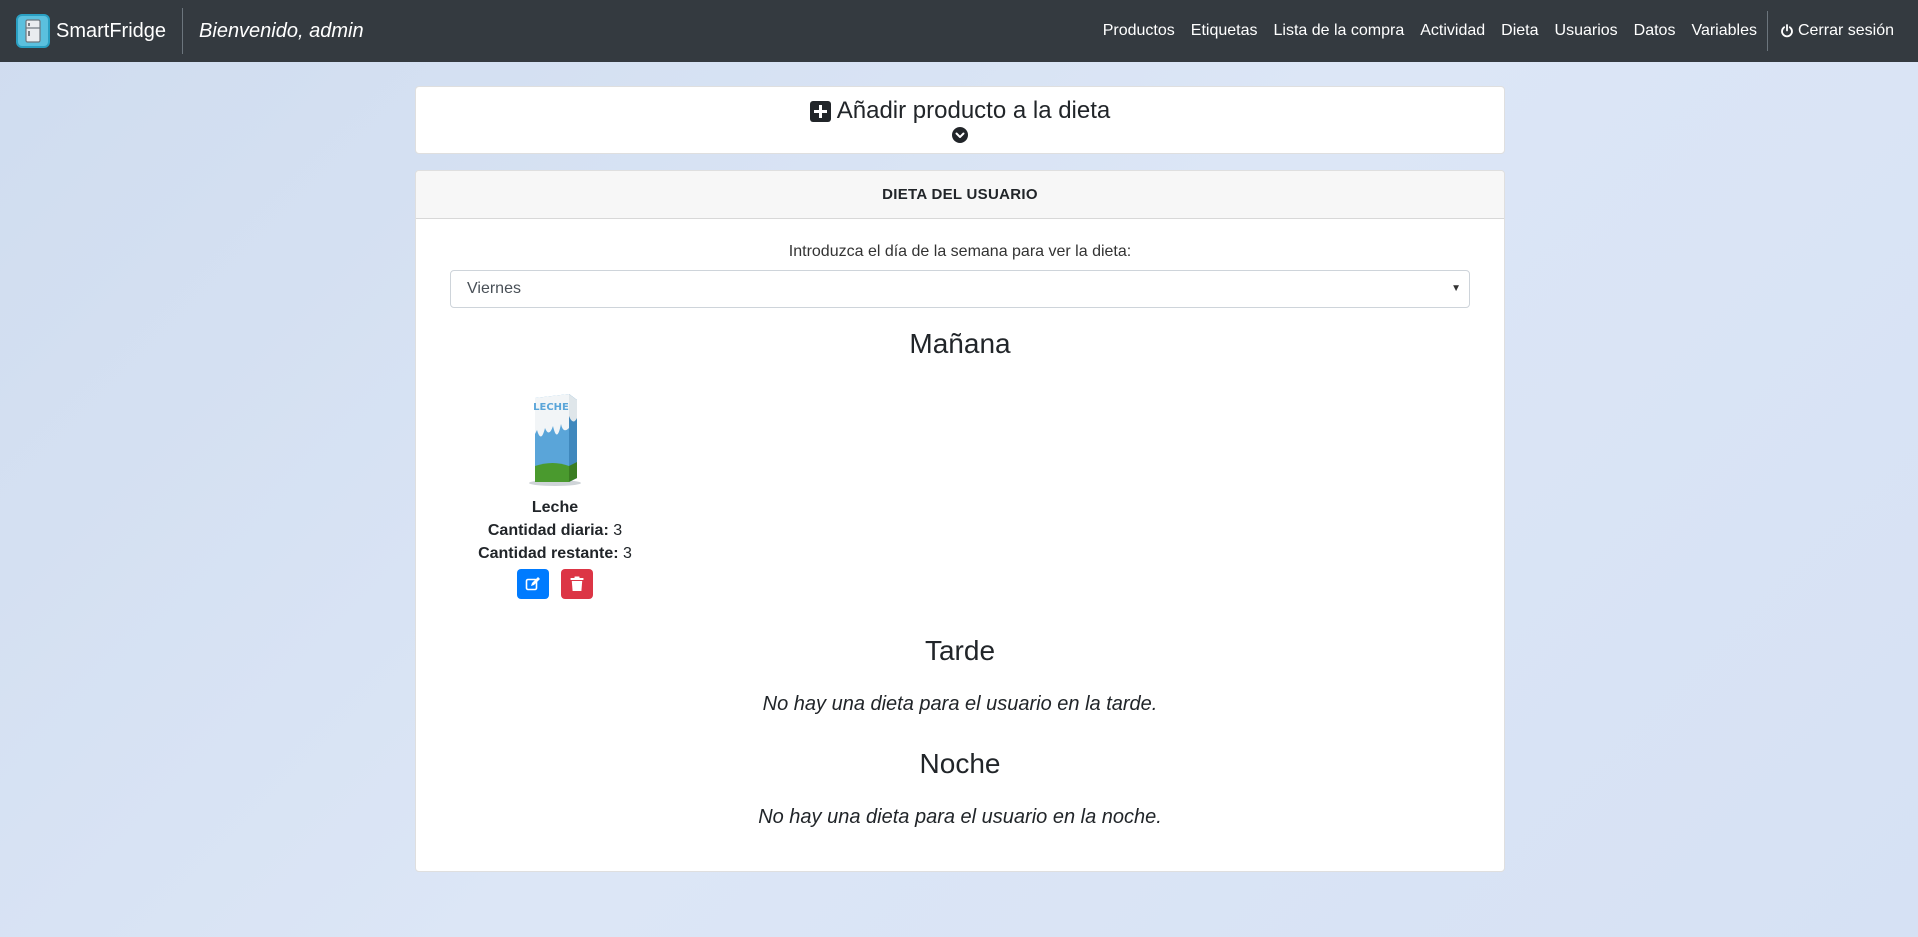 This screenshot has width=1918, height=937. I want to click on nav-etiquetas: Etiquetas, so click(1224, 31).